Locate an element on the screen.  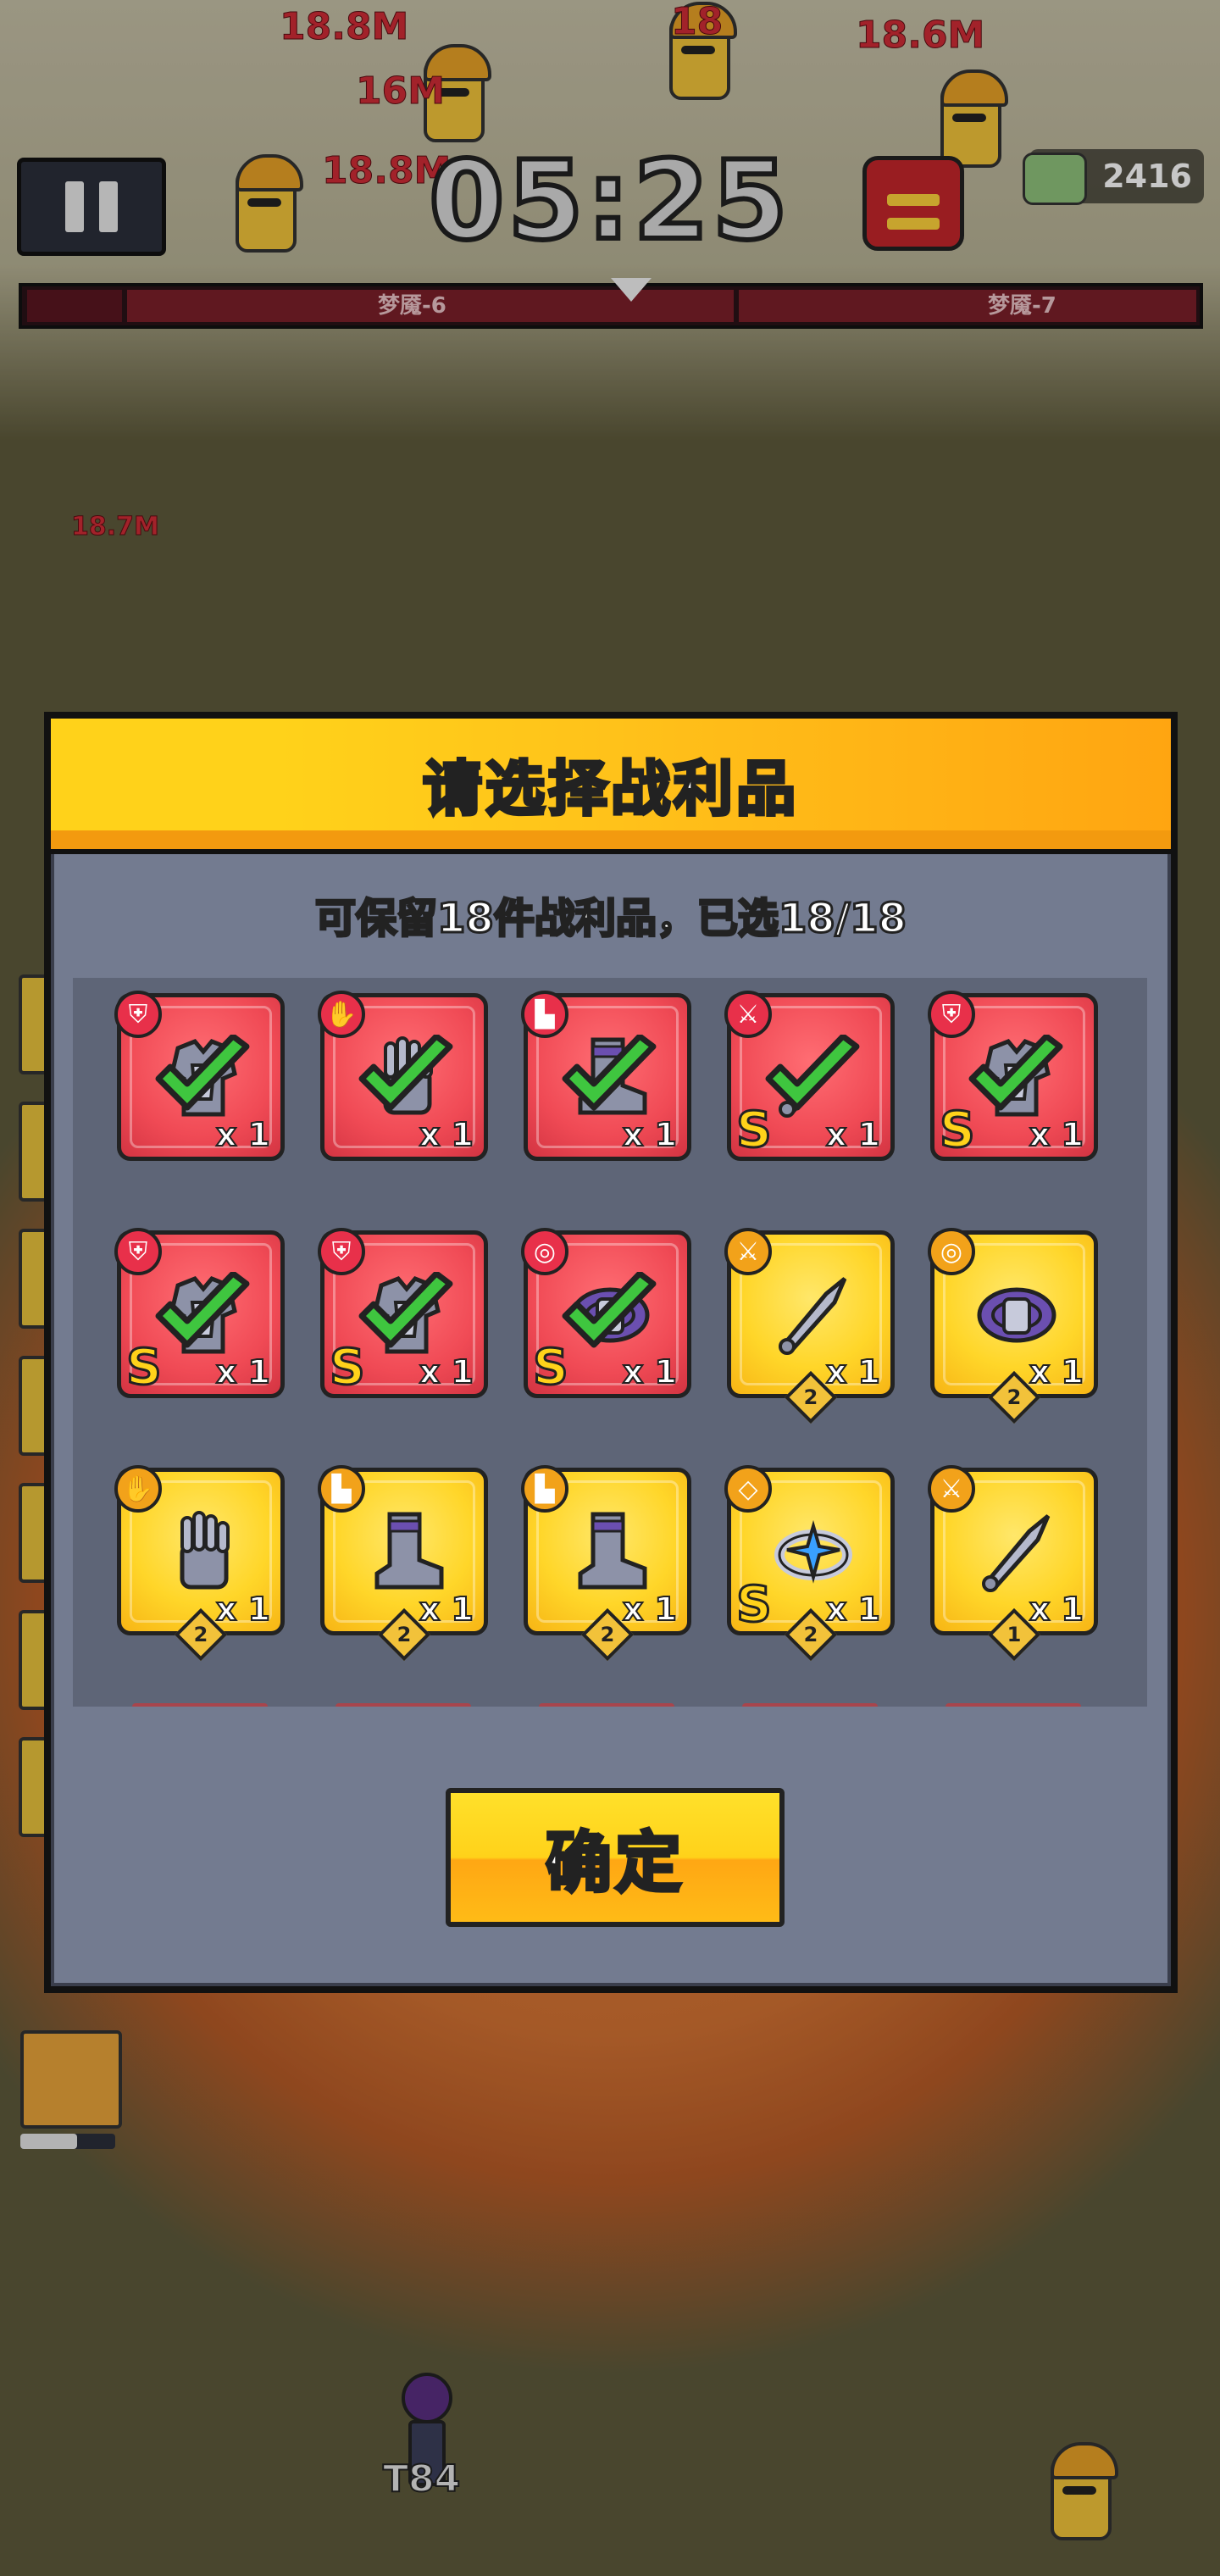
confirm-button: 确定 is located at coordinates (615, 1857).